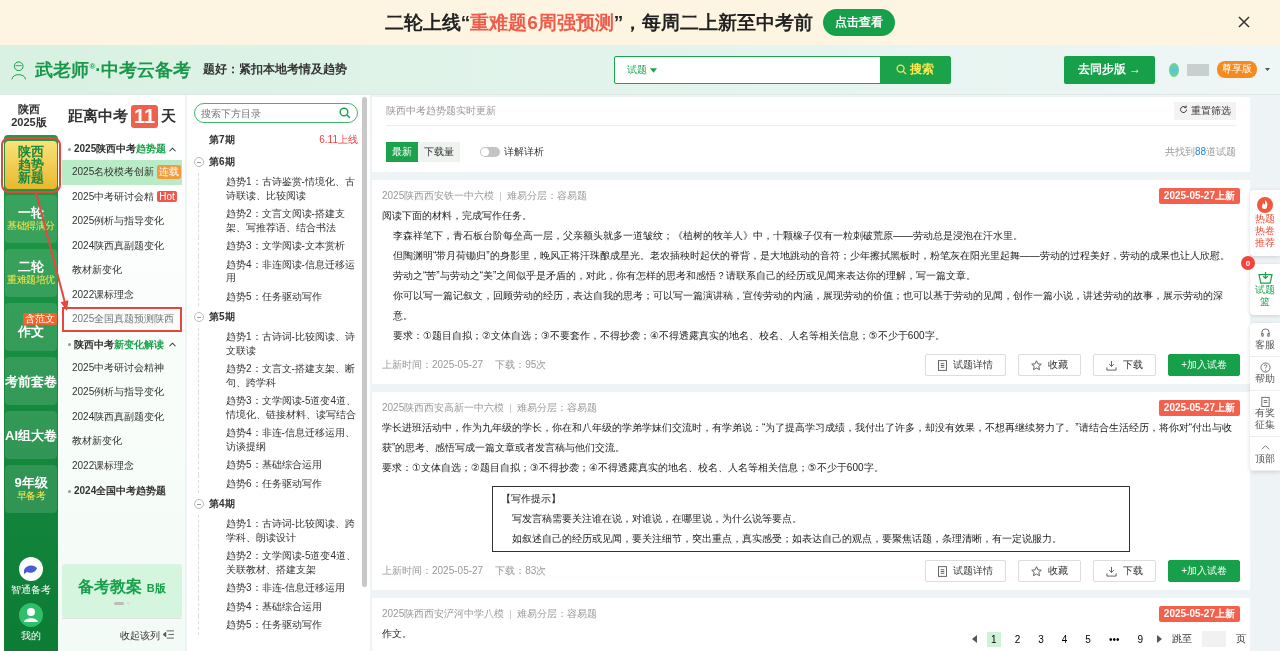 The width and height of the screenshot is (1280, 651). Describe the element at coordinates (122, 319) in the screenshot. I see `category-item: 2025全国真题预测陕西` at that location.